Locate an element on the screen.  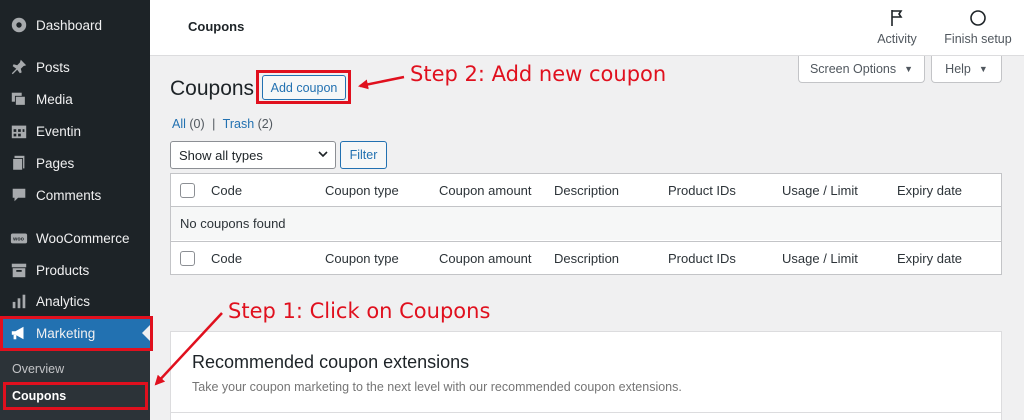
help-label: Help is located at coordinates (958, 69).